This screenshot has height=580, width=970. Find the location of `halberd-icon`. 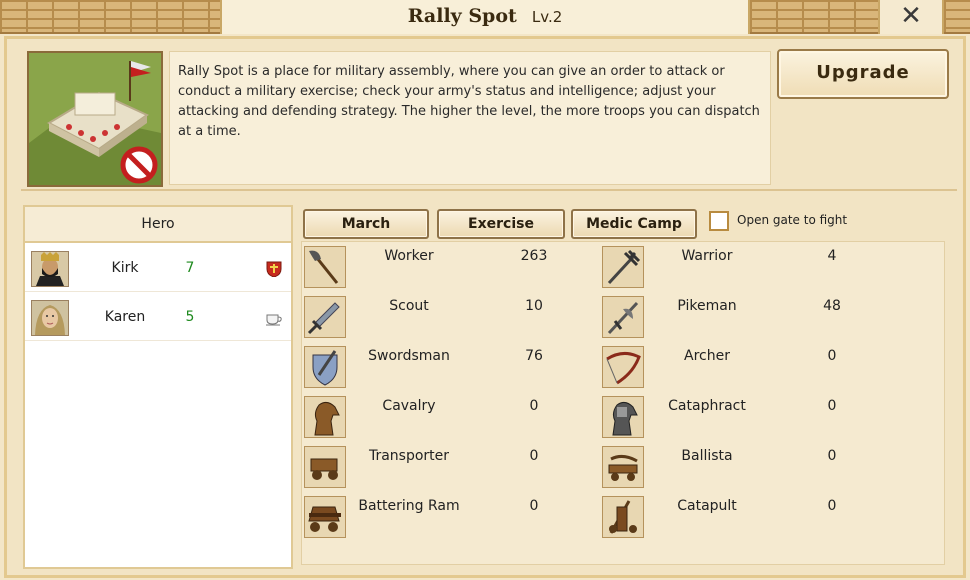

halberd-icon is located at coordinates (623, 317).